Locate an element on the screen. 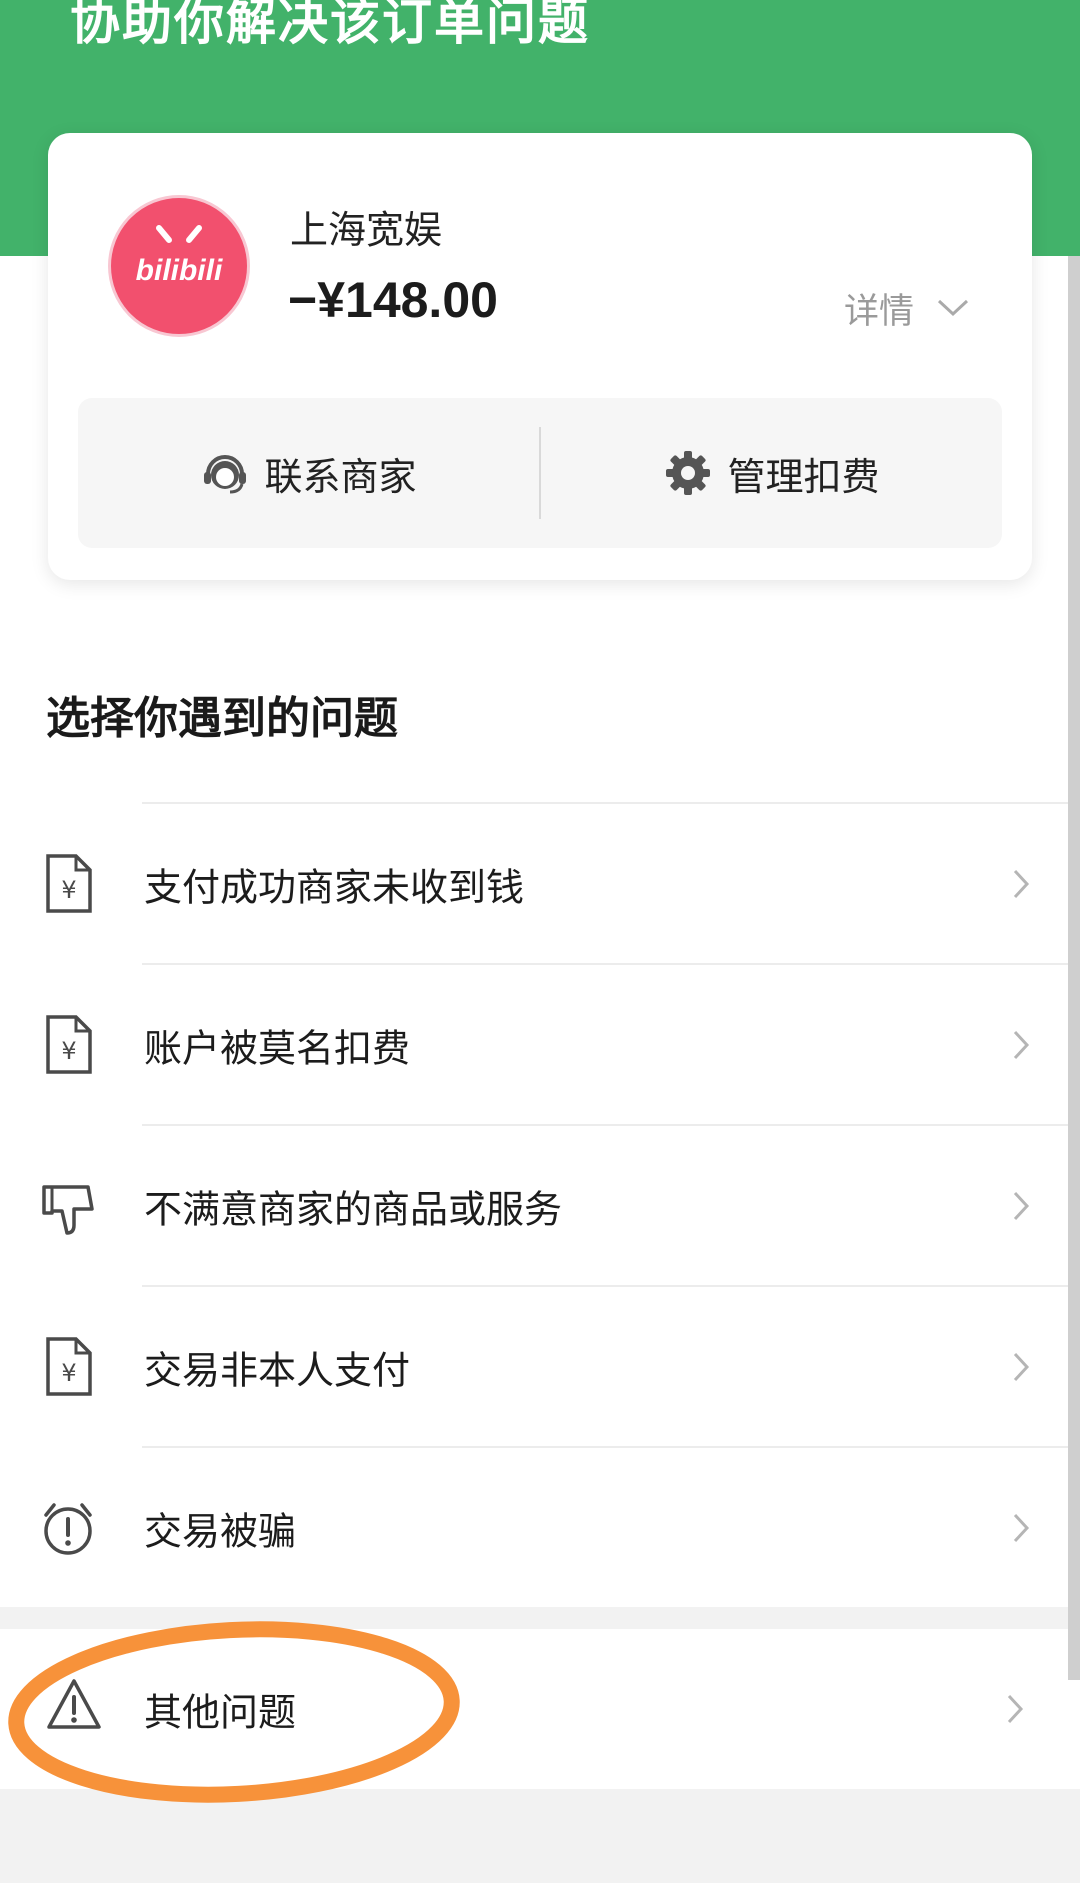  detail-toggle: 详情 is located at coordinates (907, 308).